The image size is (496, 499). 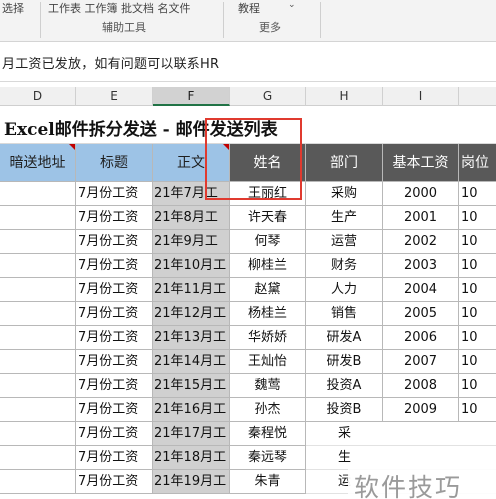 What do you see at coordinates (114, 96) in the screenshot?
I see `column-header-e: E` at bounding box center [114, 96].